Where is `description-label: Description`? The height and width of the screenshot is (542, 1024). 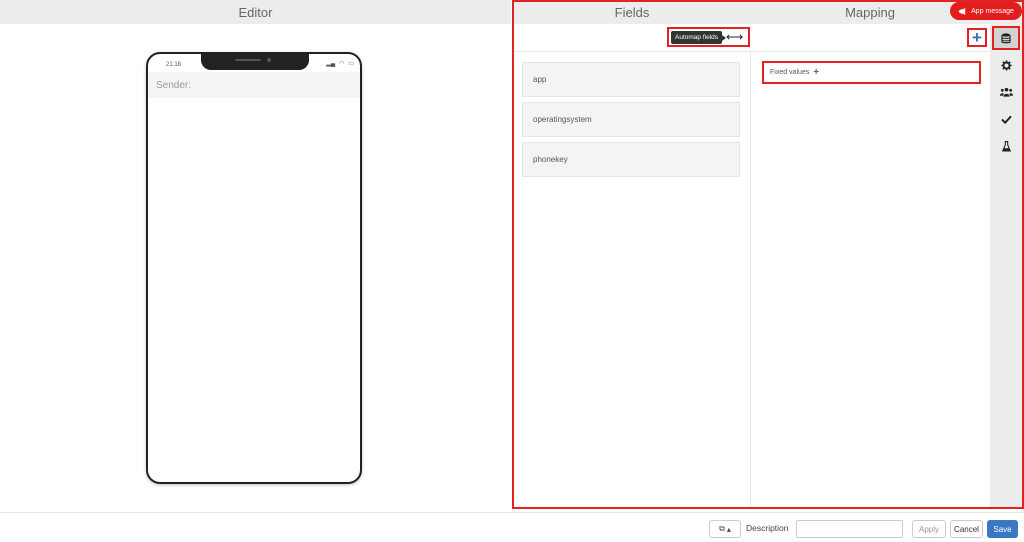
description-label: Description is located at coordinates (767, 528).